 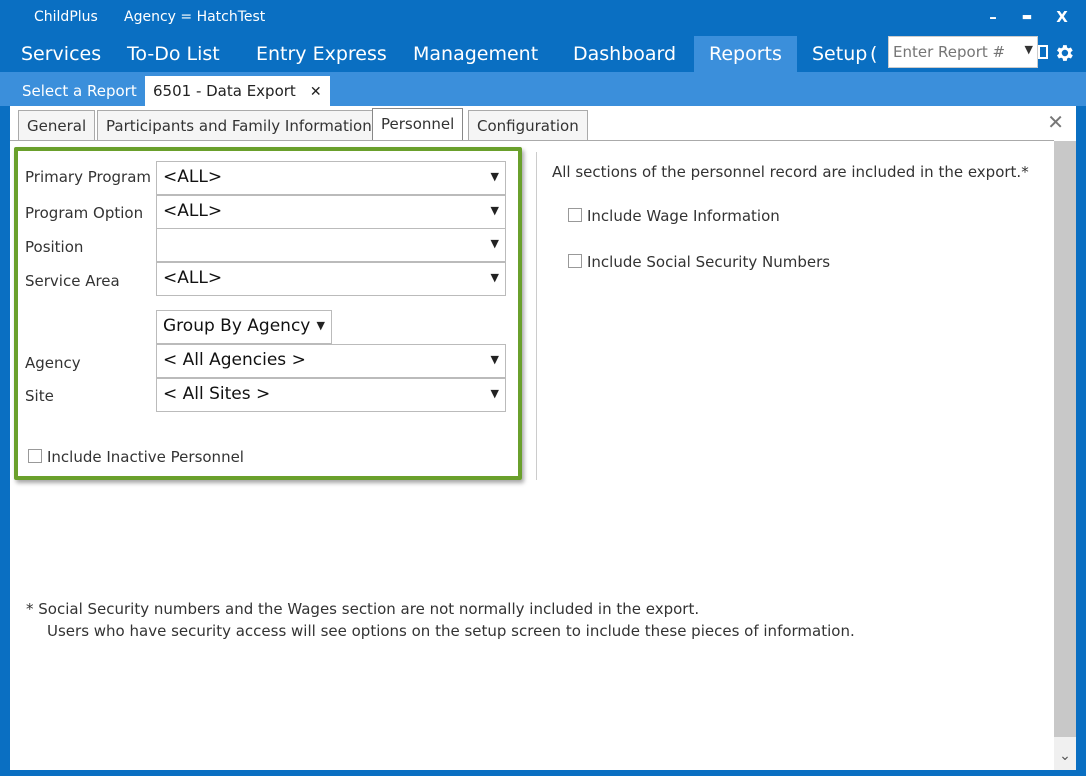 What do you see at coordinates (528, 125) in the screenshot?
I see `tab-configuration: Configuration` at bounding box center [528, 125].